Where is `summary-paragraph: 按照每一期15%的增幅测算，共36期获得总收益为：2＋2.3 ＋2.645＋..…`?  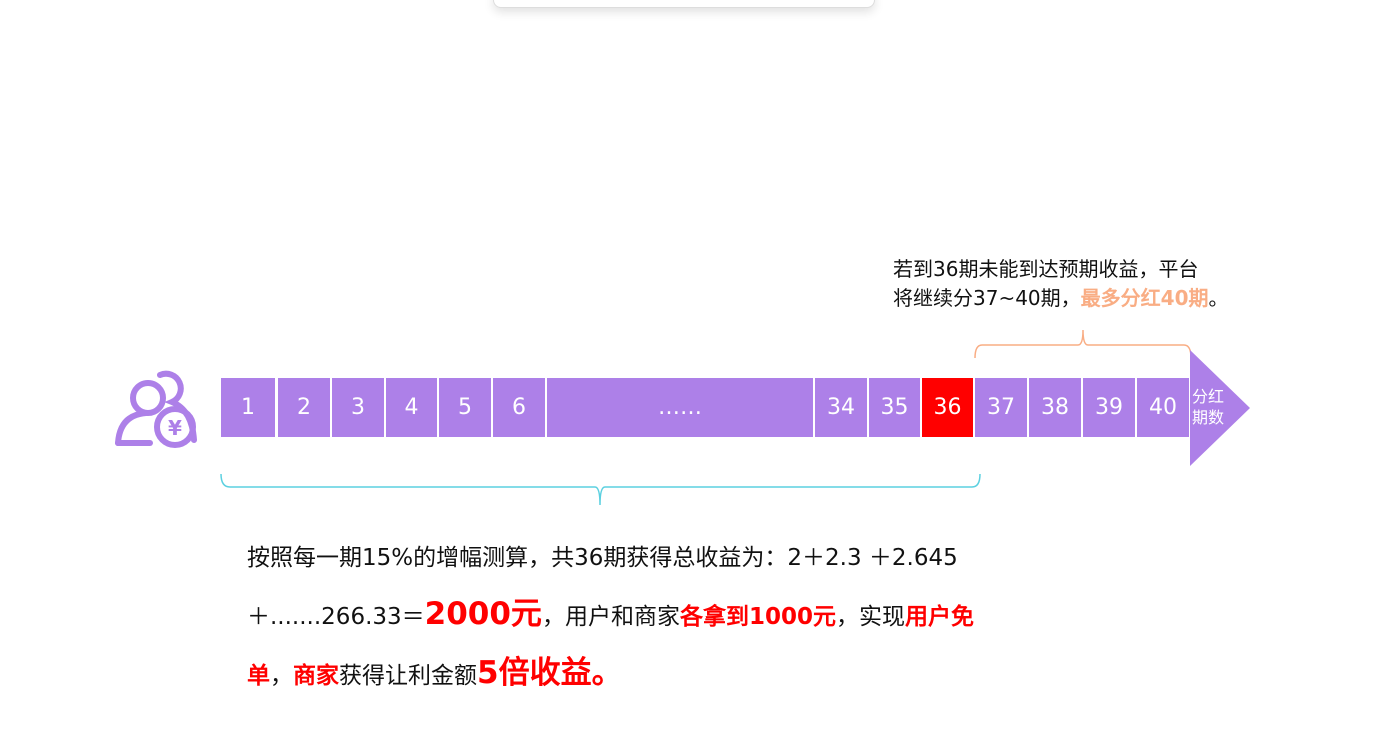 summary-paragraph: 按照每一期15%的增幅测算，共36期获得总收益为：2＋2.3 ＋2.645＋..… is located at coordinates (617, 617).